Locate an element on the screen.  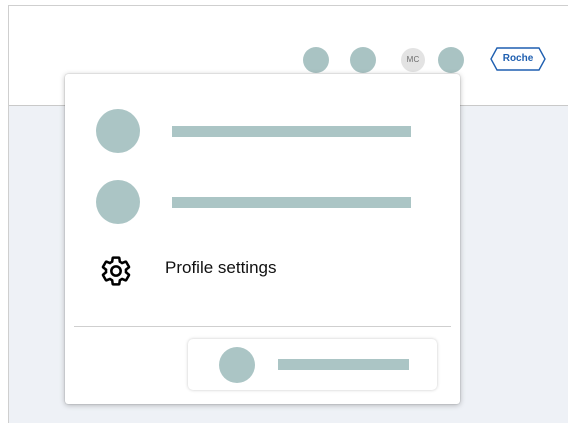
footer-label-placeholder is located at coordinates (343, 364).